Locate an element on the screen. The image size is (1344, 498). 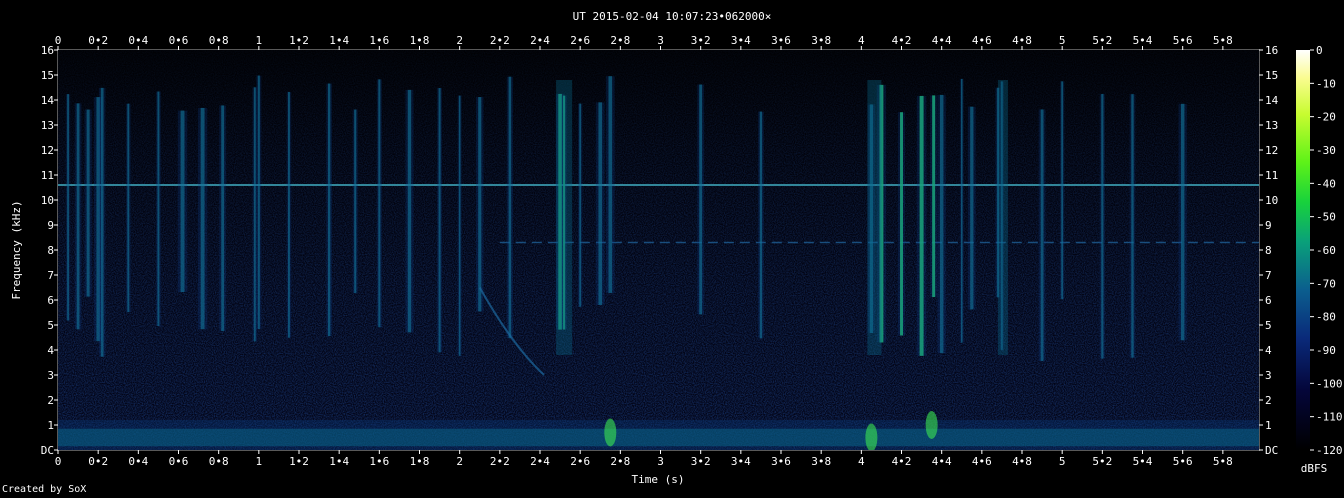
x-tick-label-bottom: 0•2 is located at coordinates (98, 461).